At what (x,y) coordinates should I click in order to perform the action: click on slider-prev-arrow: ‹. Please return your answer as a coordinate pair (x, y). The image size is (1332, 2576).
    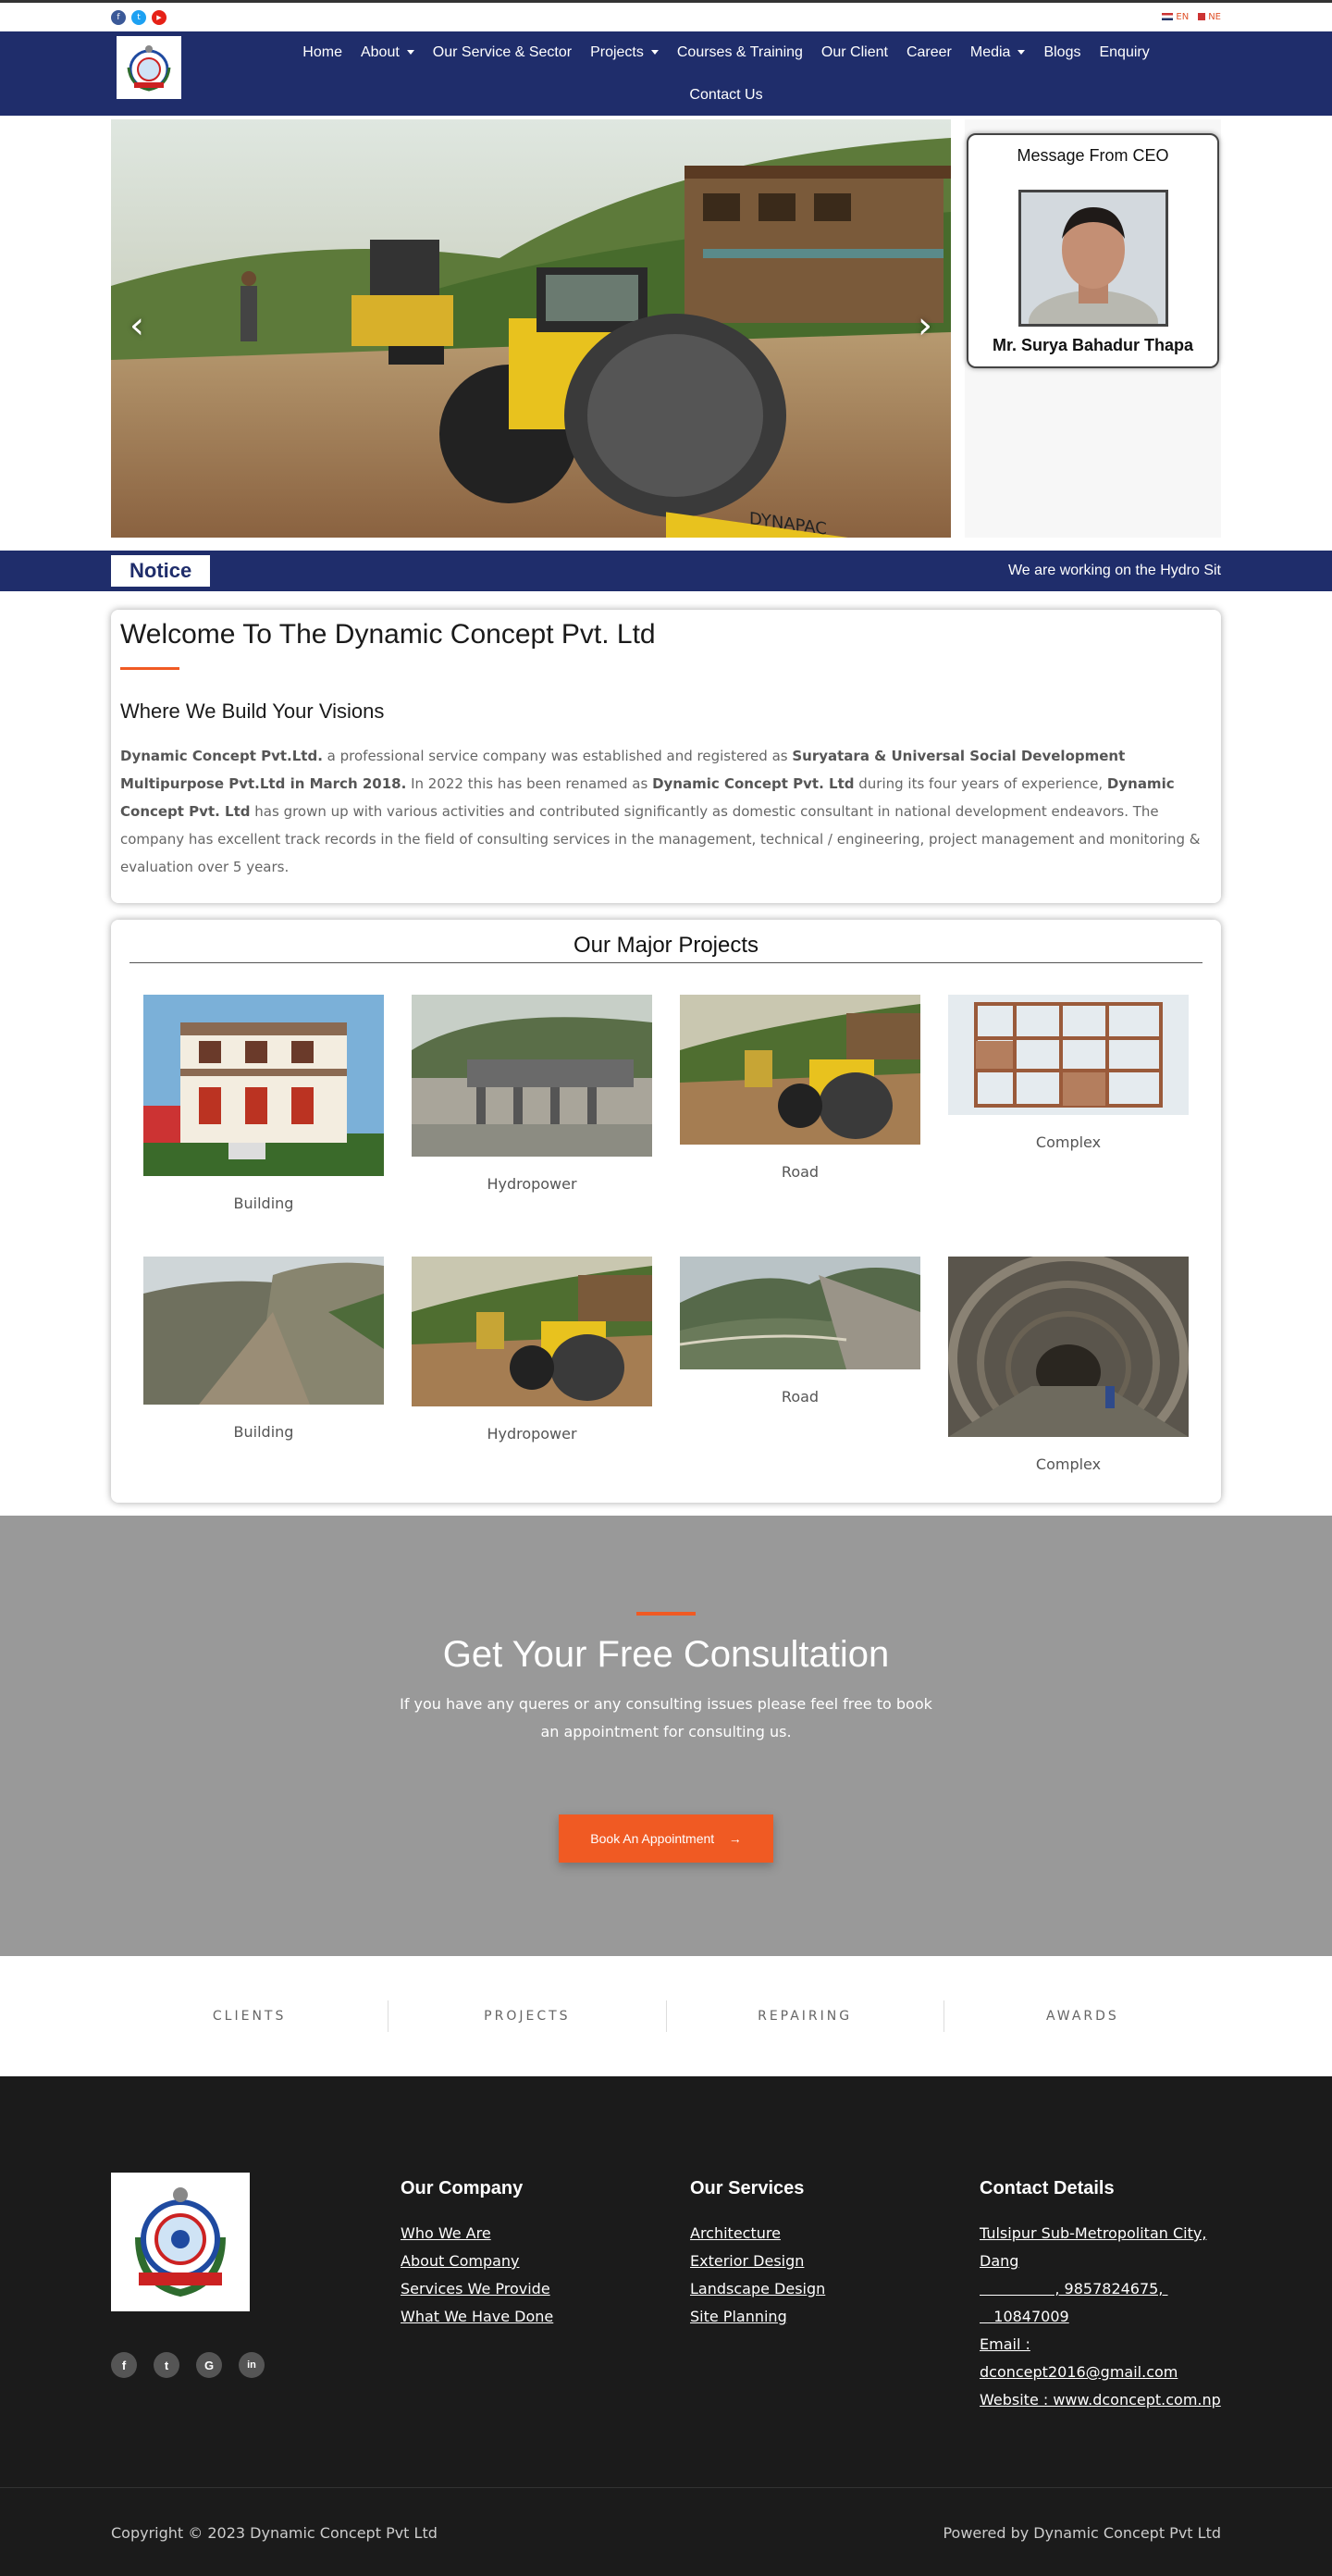
    Looking at the image, I should click on (137, 325).